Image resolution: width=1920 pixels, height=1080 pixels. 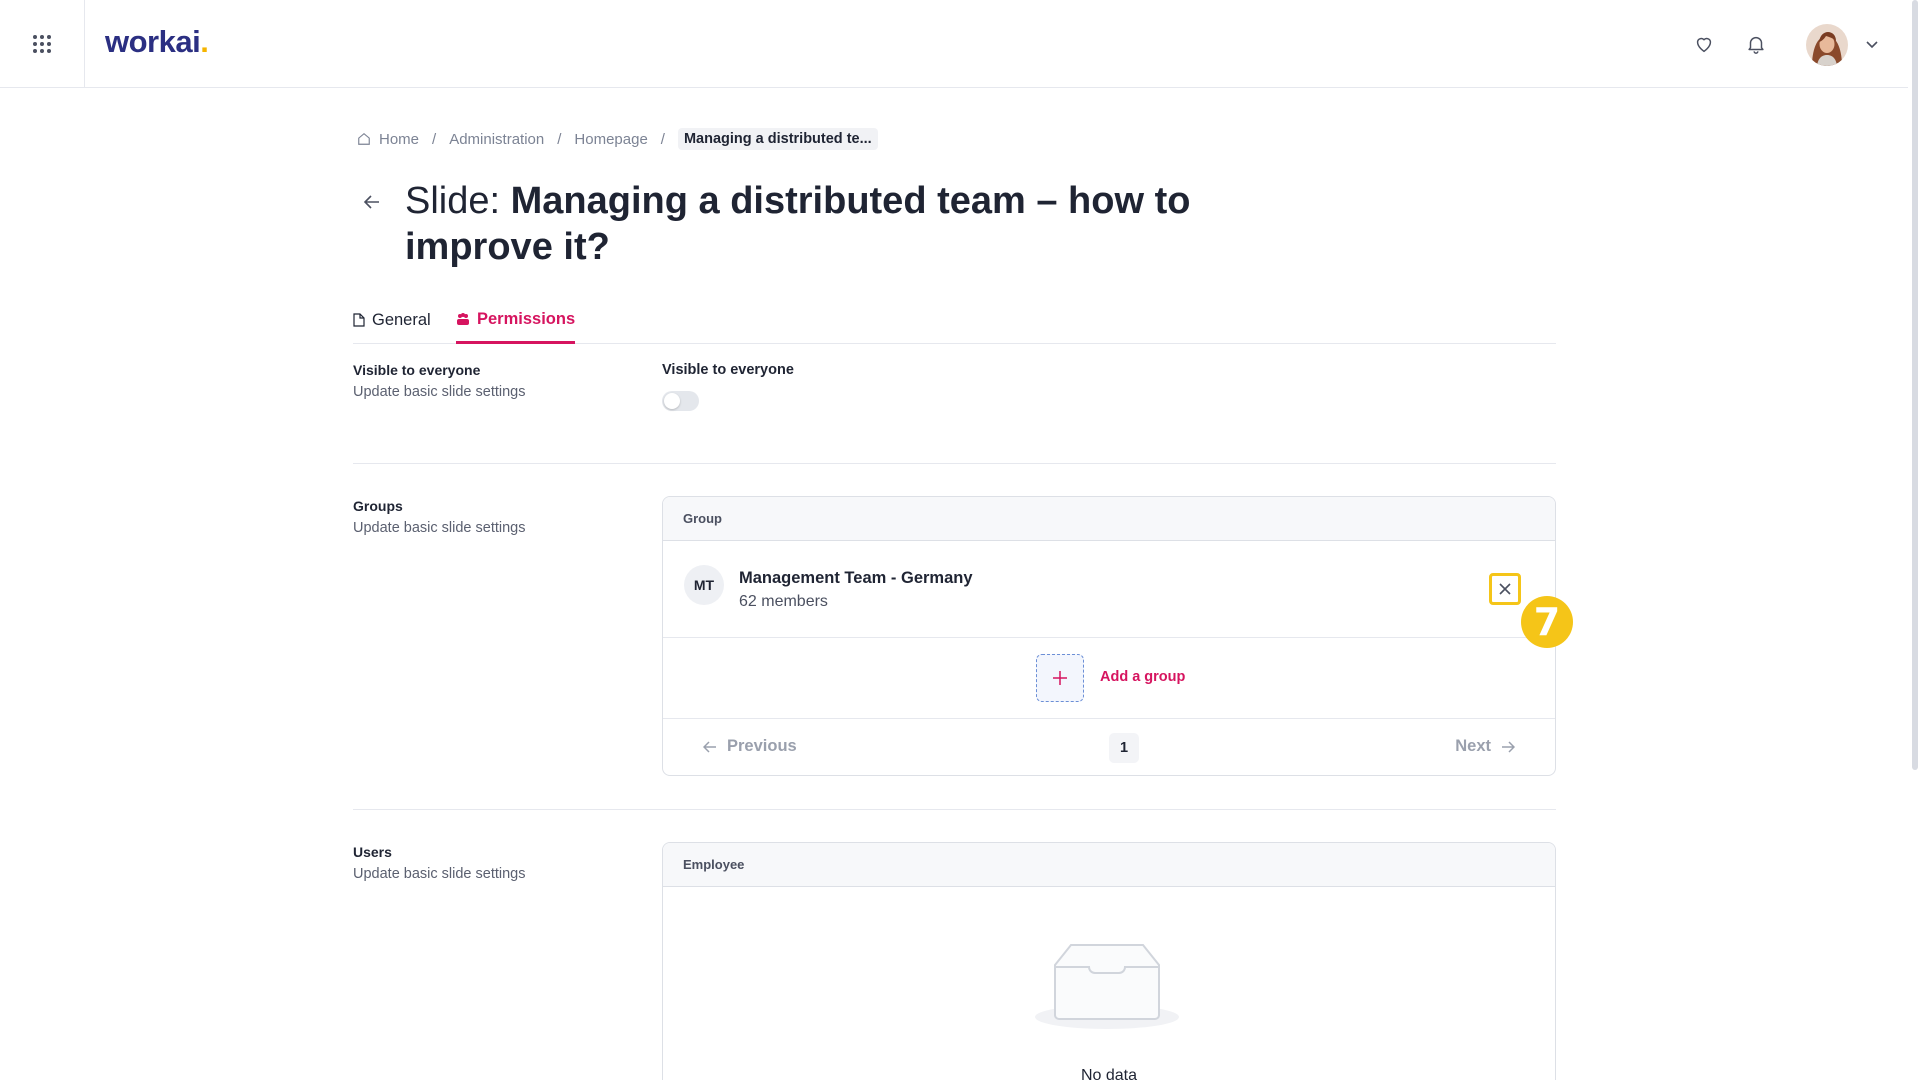 What do you see at coordinates (1547, 622) in the screenshot?
I see `step-marker: 7` at bounding box center [1547, 622].